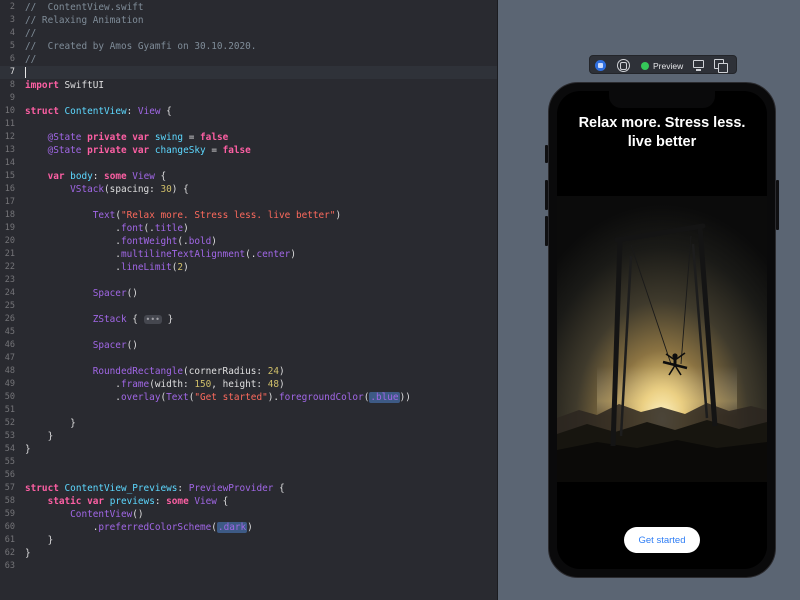 The height and width of the screenshot is (600, 800). What do you see at coordinates (248, 423) in the screenshot?
I see `code-line: 52 }` at bounding box center [248, 423].